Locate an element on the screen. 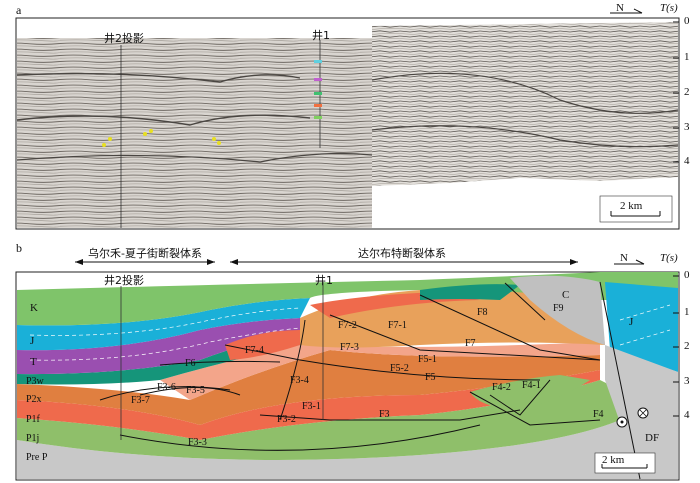 The image size is (700, 483). fault-label: F7 is located at coordinates (470, 343).